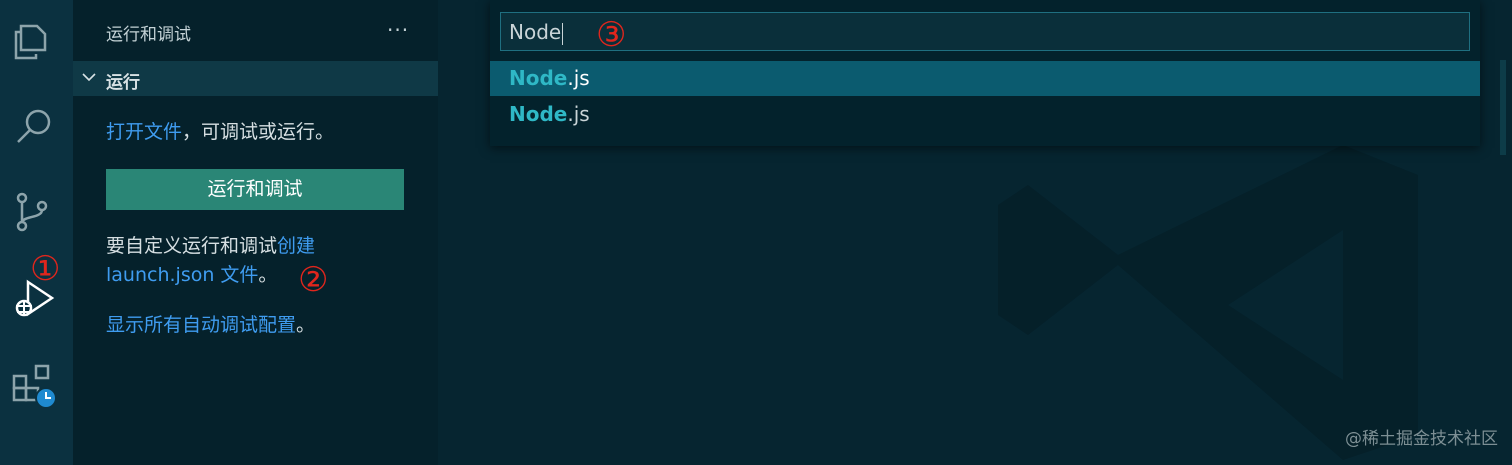  What do you see at coordinates (985, 31) in the screenshot?
I see `quick-pick-input: Node` at bounding box center [985, 31].